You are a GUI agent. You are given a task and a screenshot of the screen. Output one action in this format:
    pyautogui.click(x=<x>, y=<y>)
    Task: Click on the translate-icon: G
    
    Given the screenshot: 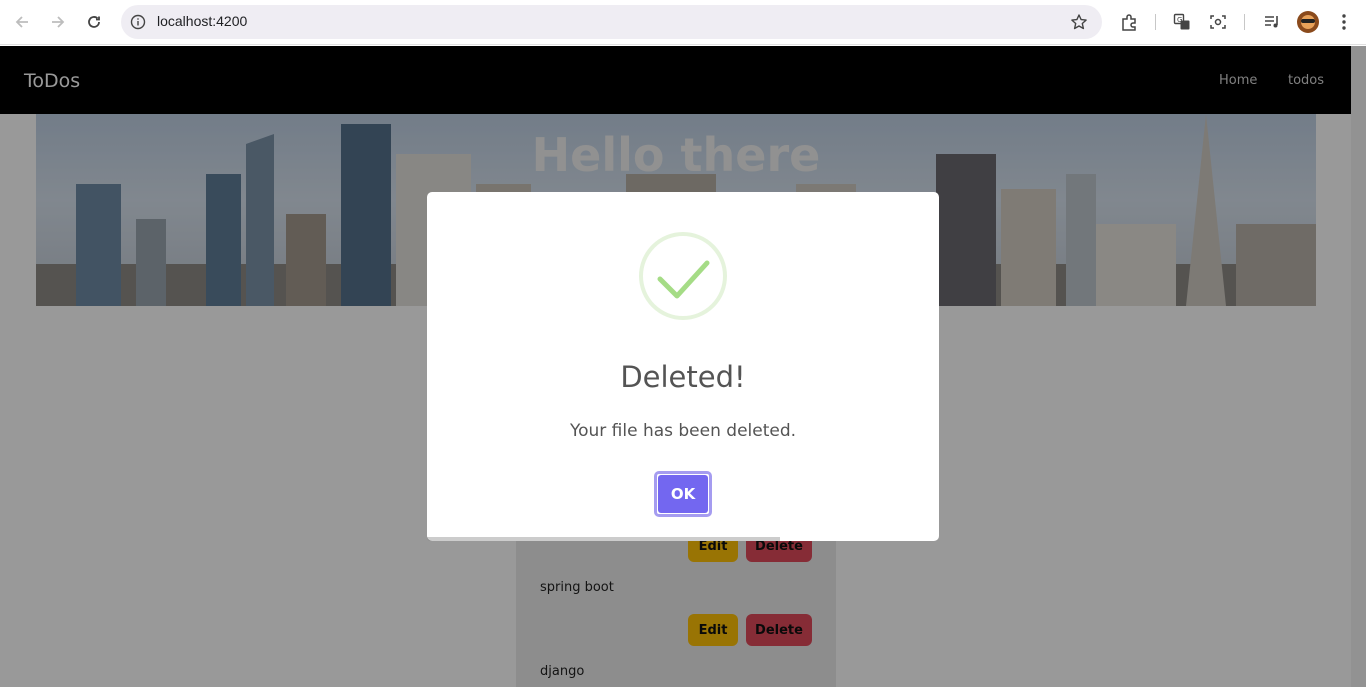 What is the action you would take?
    pyautogui.click(x=1182, y=22)
    